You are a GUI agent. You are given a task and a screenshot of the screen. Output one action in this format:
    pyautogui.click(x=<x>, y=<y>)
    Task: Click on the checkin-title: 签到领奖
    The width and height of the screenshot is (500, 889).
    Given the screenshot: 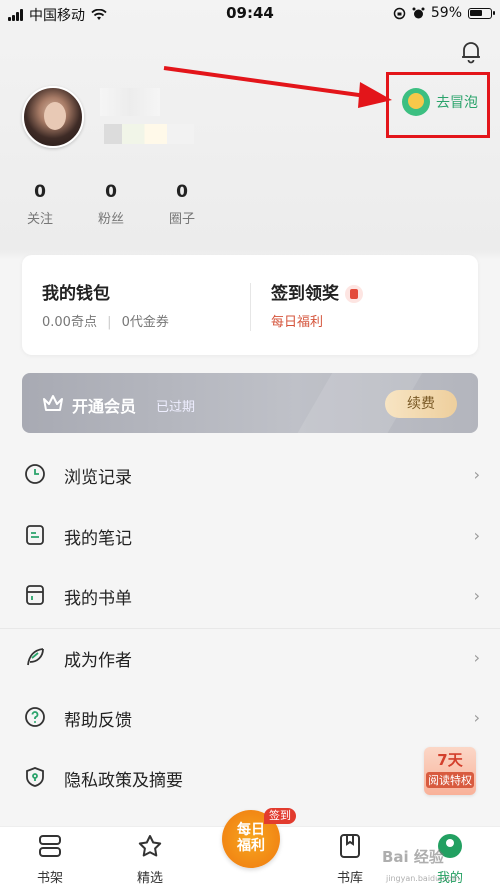 What is the action you would take?
    pyautogui.click(x=317, y=291)
    